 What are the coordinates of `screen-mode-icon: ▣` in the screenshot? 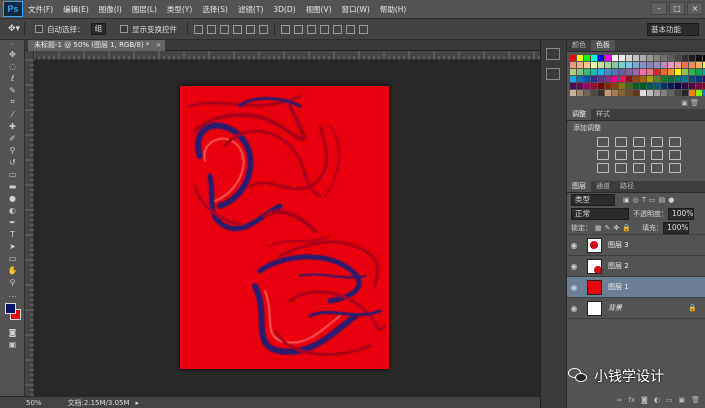 It's located at (12, 344).